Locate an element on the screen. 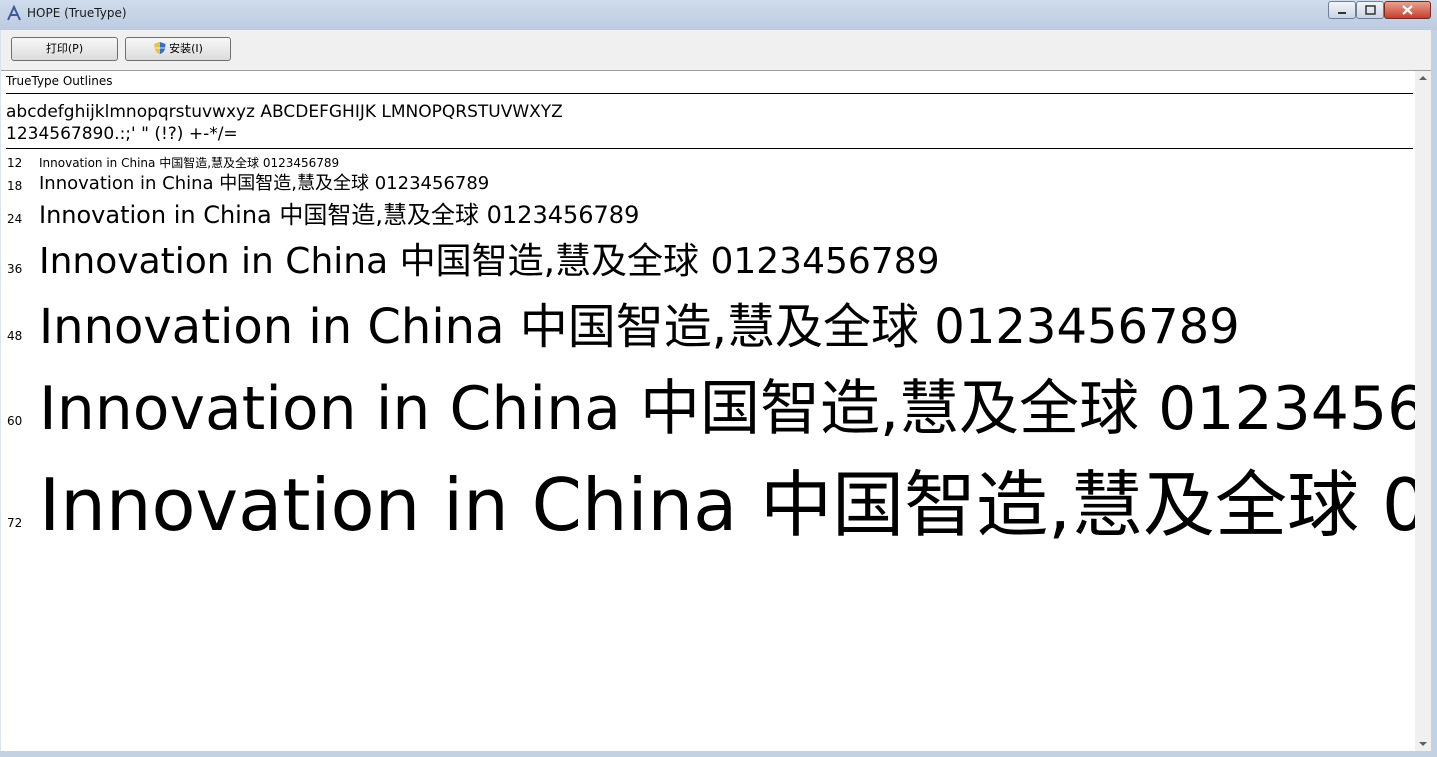 The width and height of the screenshot is (1437, 757). charset-symbols: 1234567890.:;' " (!?) +-*/= is located at coordinates (122, 134).